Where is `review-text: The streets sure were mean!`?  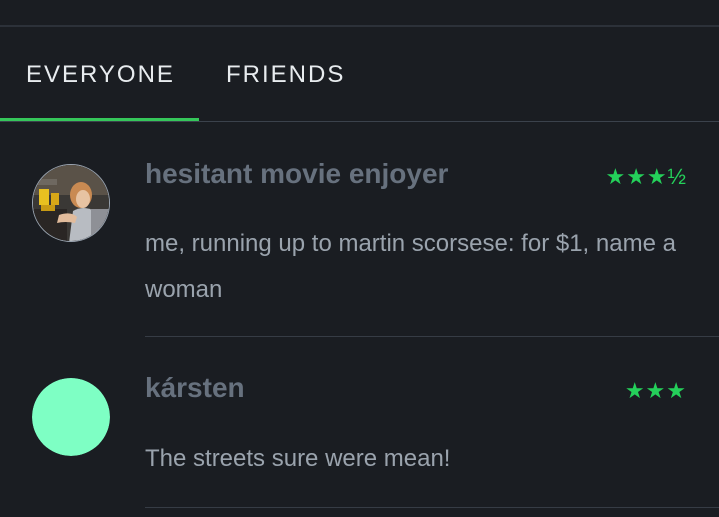 review-text: The streets sure were mean! is located at coordinates (298, 458).